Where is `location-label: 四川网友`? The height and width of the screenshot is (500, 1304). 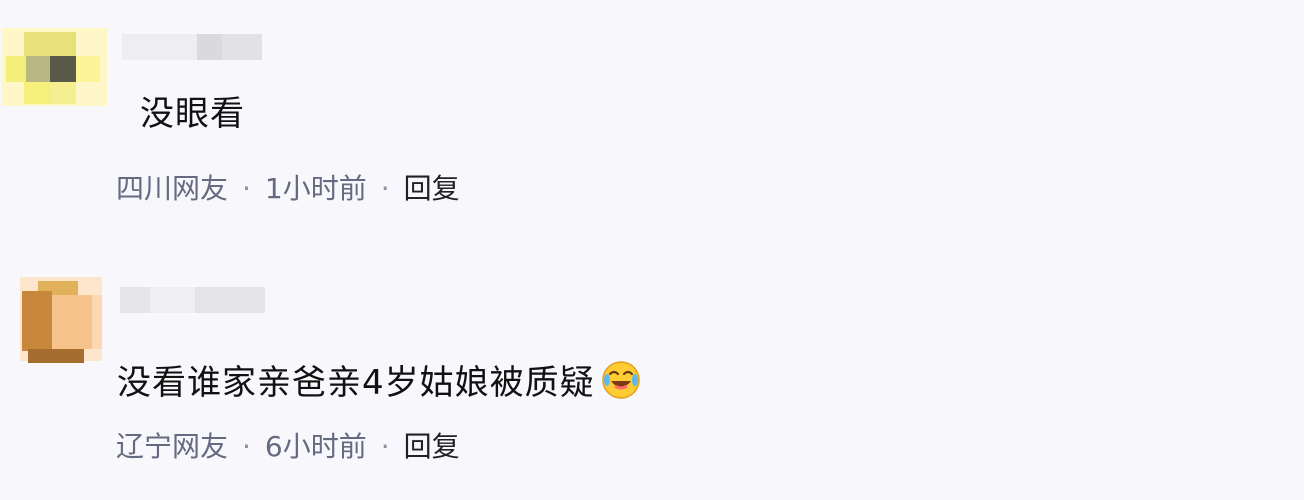
location-label: 四川网友 is located at coordinates (172, 188).